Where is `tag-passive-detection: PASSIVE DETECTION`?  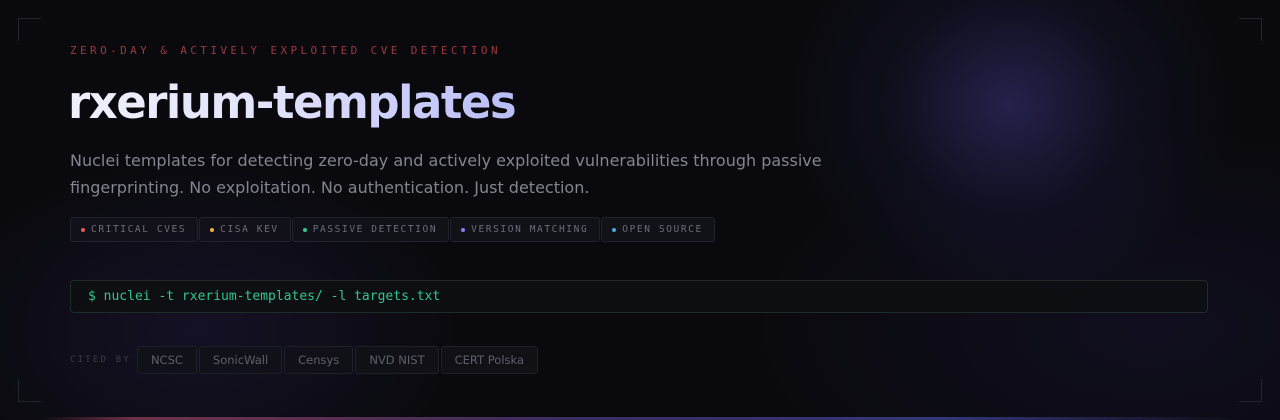
tag-passive-detection: PASSIVE DETECTION is located at coordinates (370, 229).